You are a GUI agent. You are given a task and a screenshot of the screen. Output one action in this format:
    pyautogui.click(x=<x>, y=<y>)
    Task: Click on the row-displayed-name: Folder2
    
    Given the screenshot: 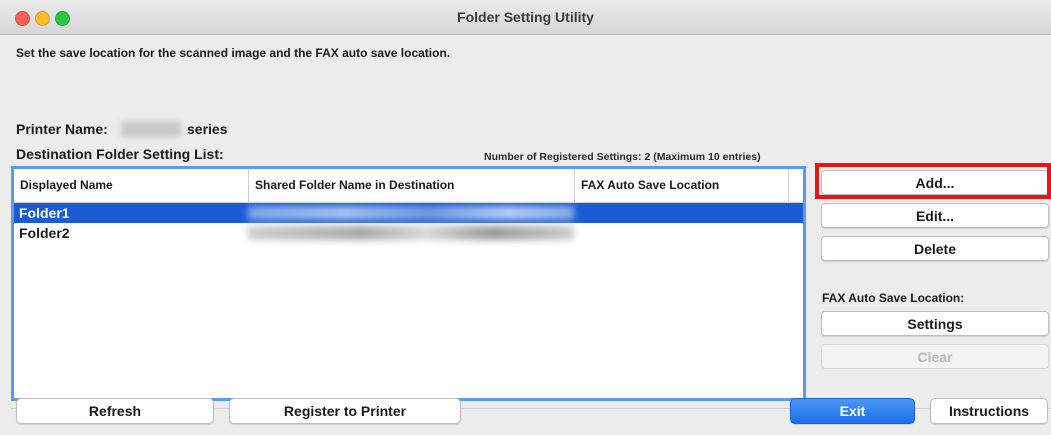 What is the action you would take?
    pyautogui.click(x=44, y=233)
    